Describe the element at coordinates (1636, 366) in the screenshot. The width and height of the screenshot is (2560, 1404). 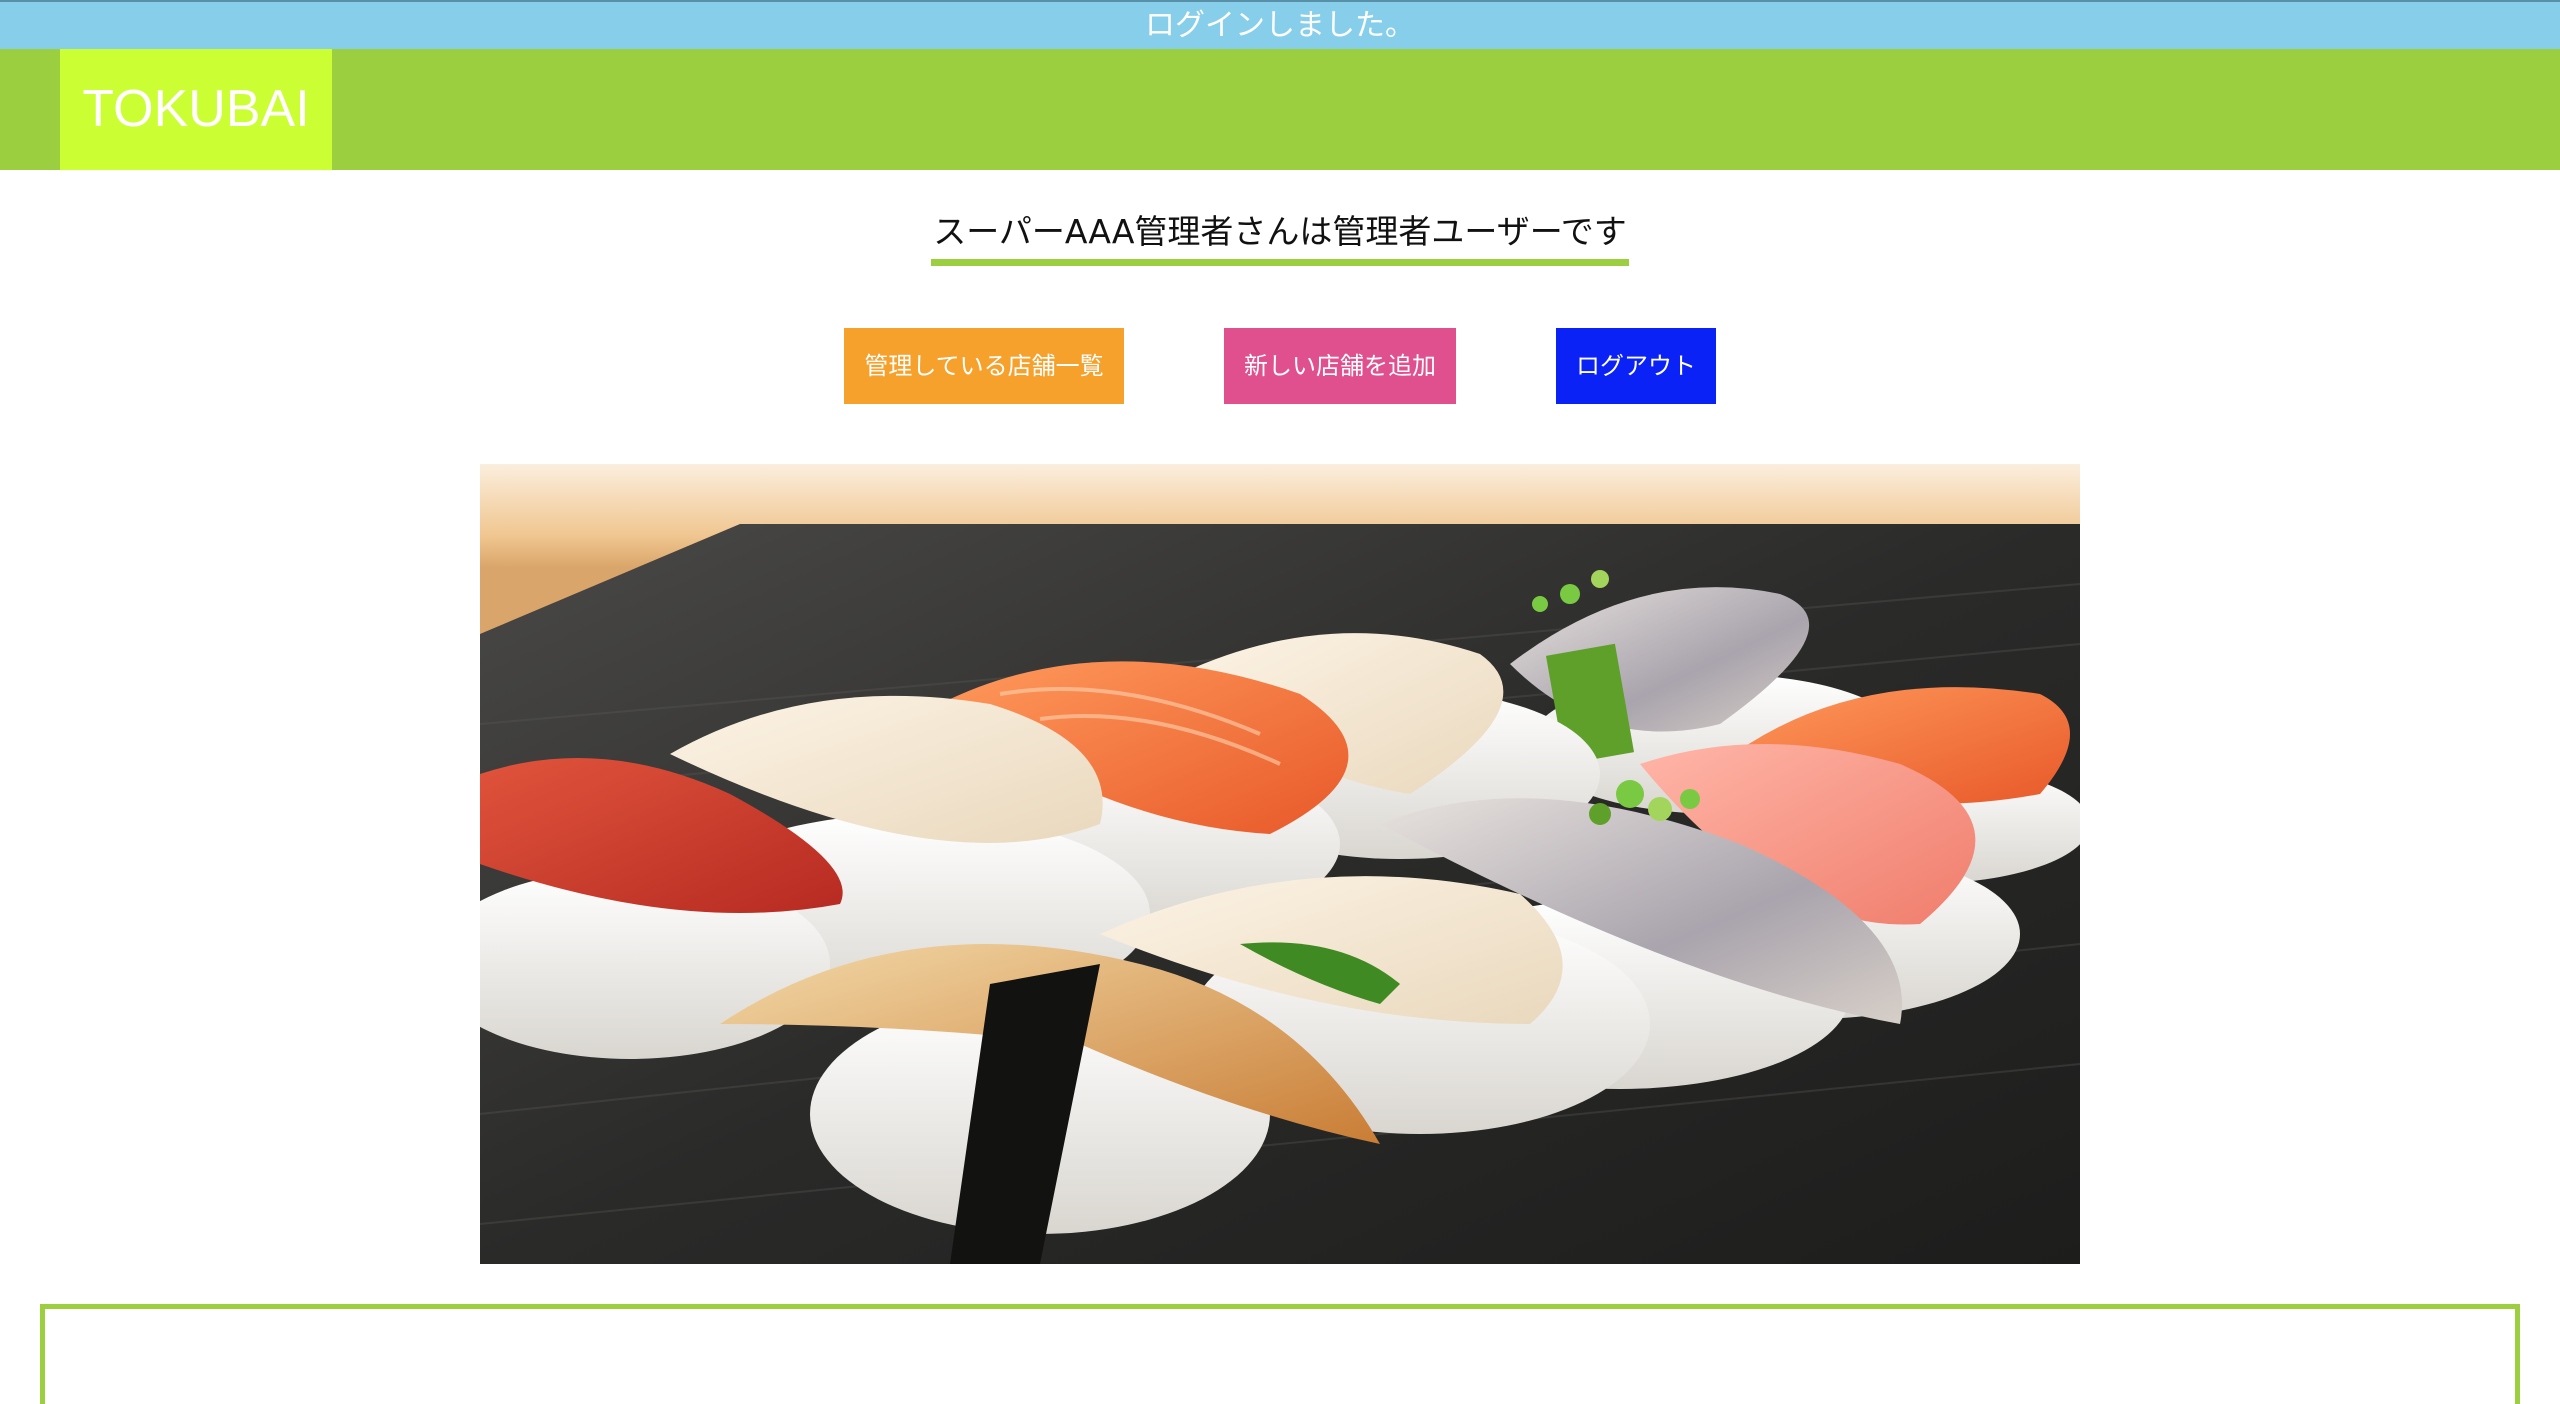
I see `logout-button: ログアウト` at that location.